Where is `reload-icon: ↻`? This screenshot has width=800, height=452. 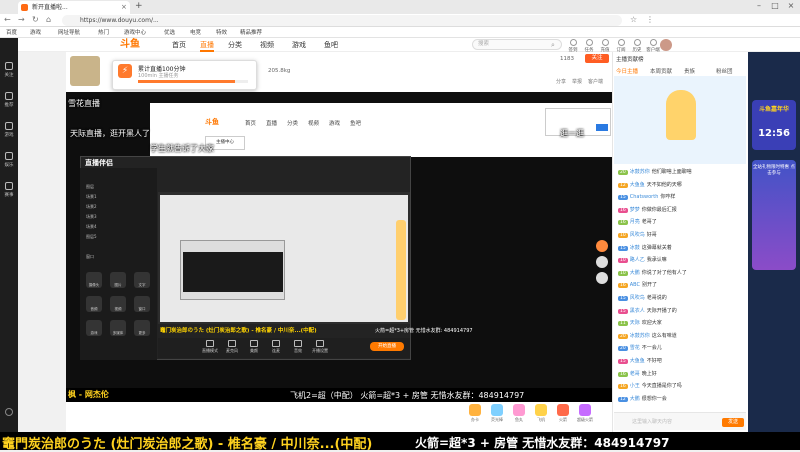
reload-icon: ↻ is located at coordinates (35, 19).